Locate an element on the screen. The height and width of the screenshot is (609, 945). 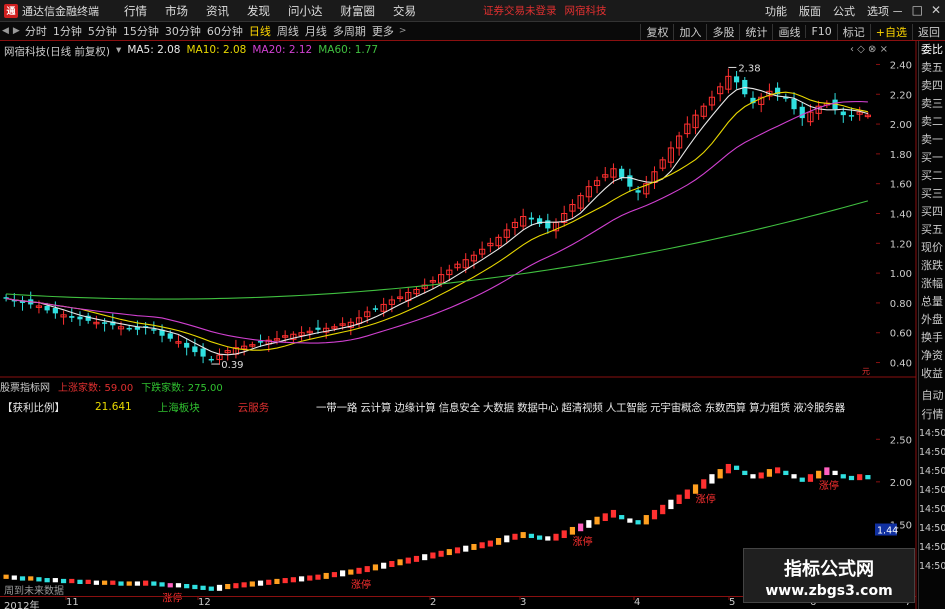
up-count-label: 上涨家数: 59.00 is located at coordinates (96, 388).